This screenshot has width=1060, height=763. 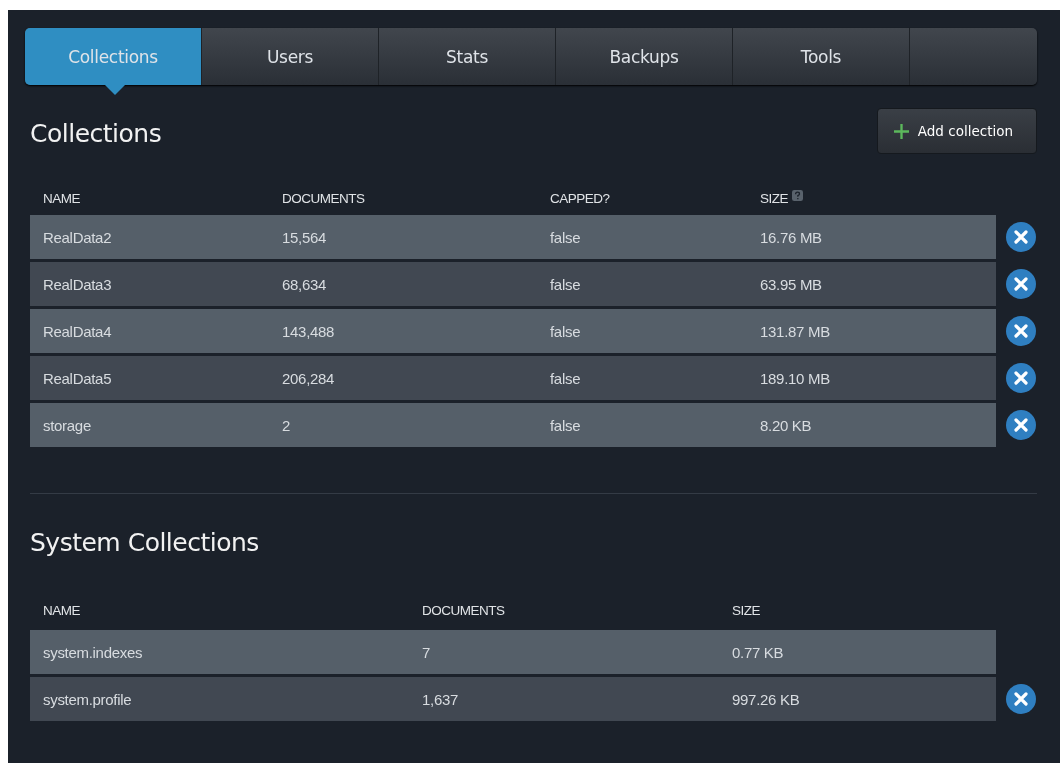 I want to click on table-cell-text: RealData5, so click(x=77, y=378).